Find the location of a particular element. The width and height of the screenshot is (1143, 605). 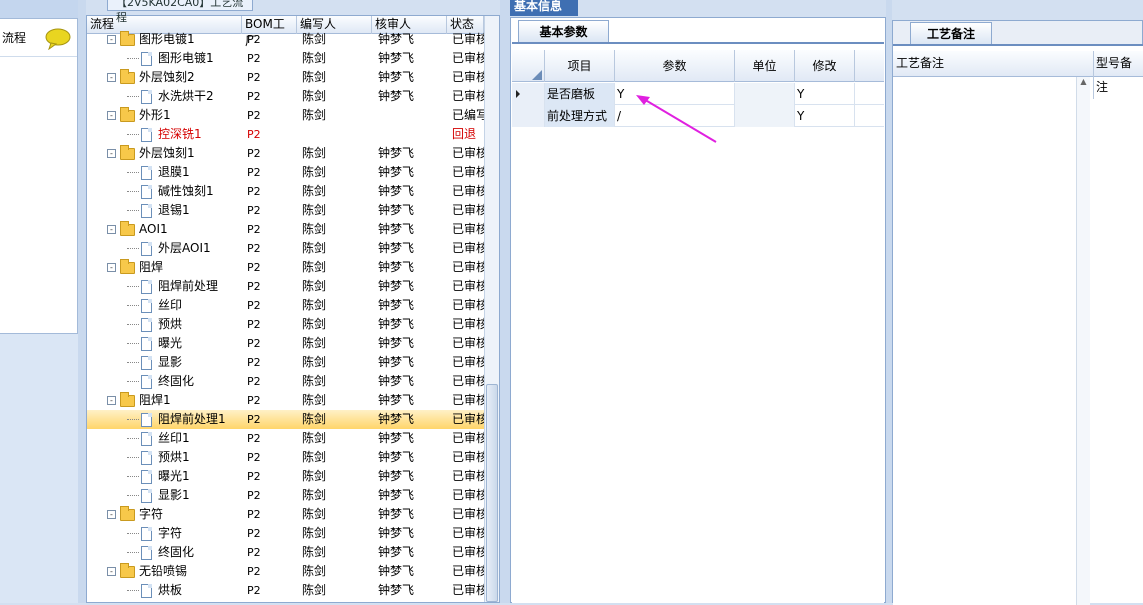

tree-node-label: 烘板 is located at coordinates (170, 590).